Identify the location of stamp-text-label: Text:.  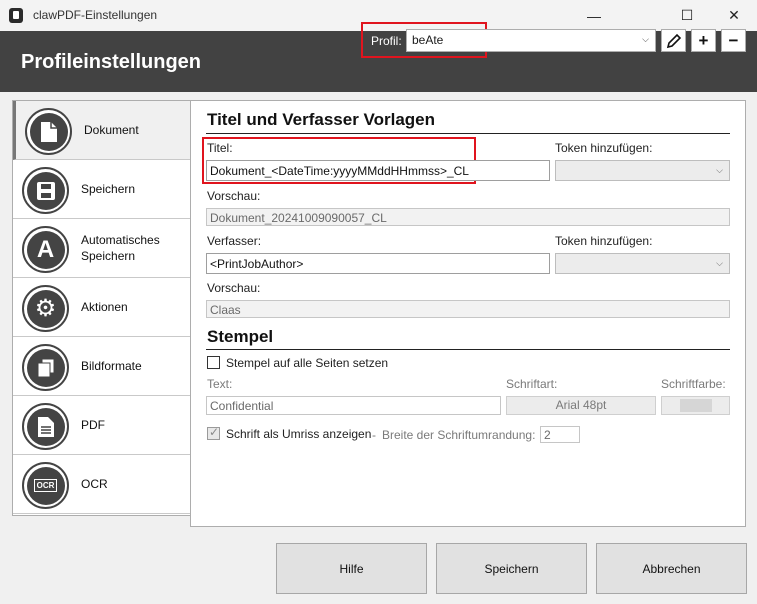
(220, 384).